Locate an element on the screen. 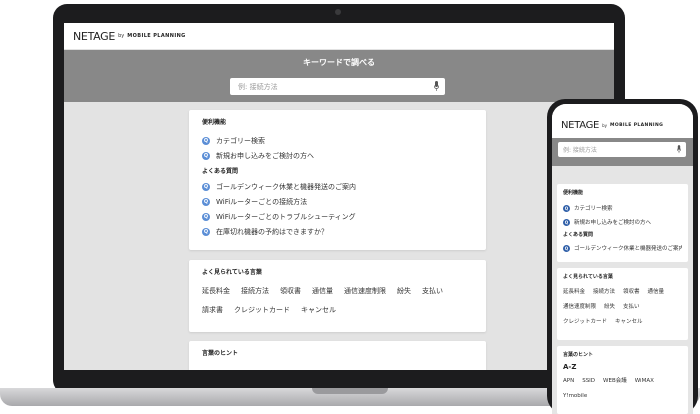 The width and height of the screenshot is (700, 414). list-item-label: 在庫切れ機器の予約はできますか？ is located at coordinates (272, 231).